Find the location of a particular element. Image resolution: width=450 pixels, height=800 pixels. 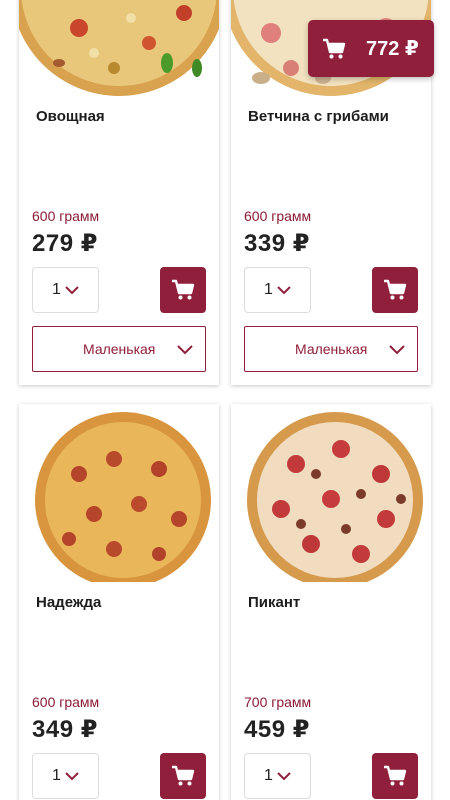

product-price: 349 ₽ is located at coordinates (65, 729).